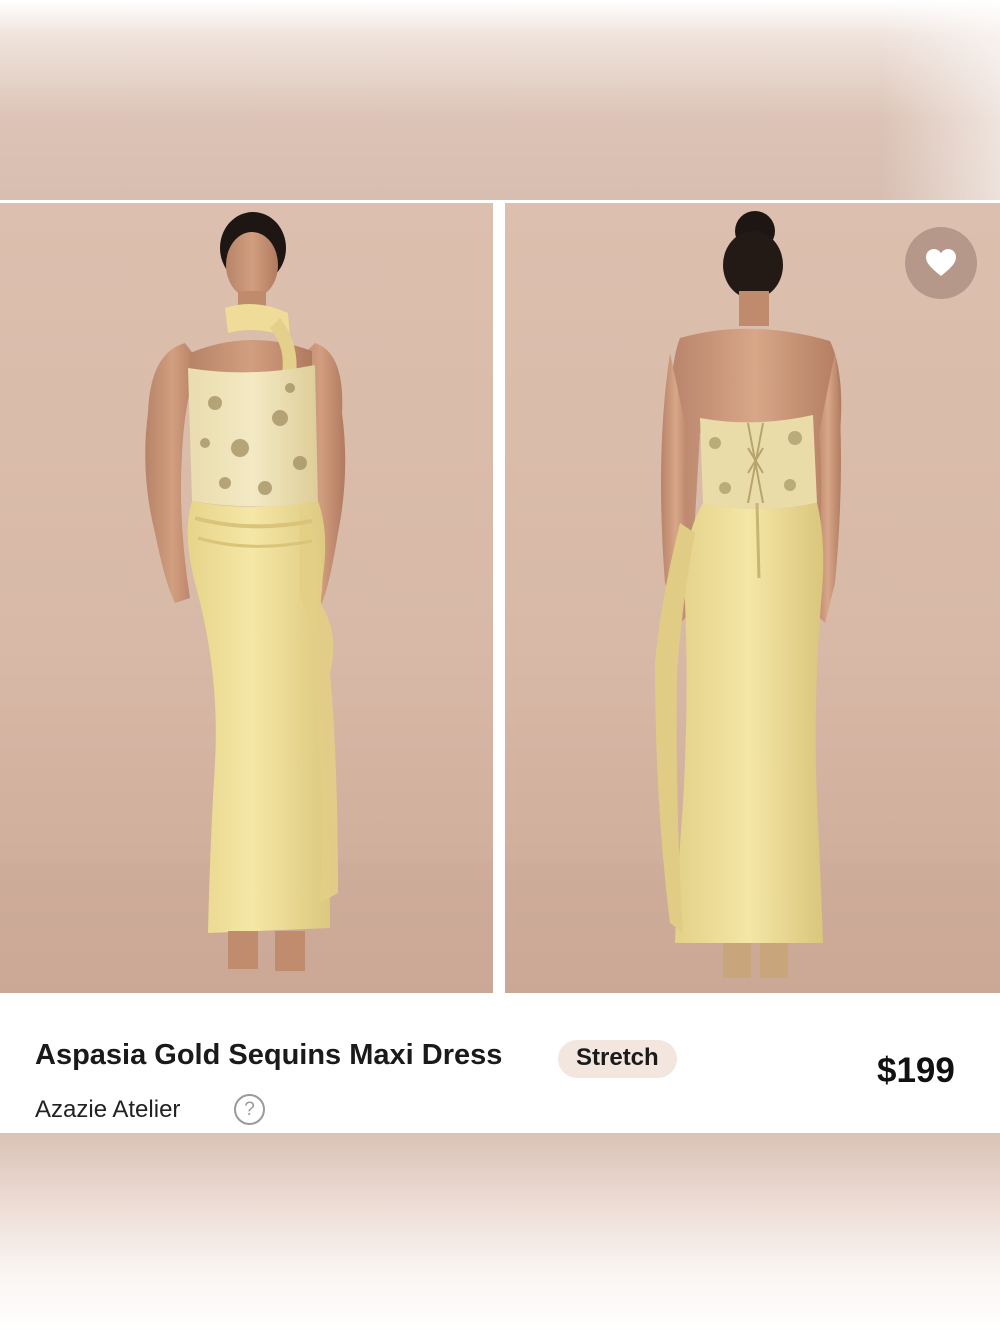  I want to click on favorite-button, so click(941, 263).